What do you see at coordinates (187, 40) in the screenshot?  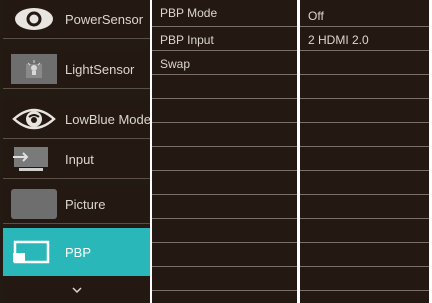 I see `submenu-item-pbp-input: PBP Input` at bounding box center [187, 40].